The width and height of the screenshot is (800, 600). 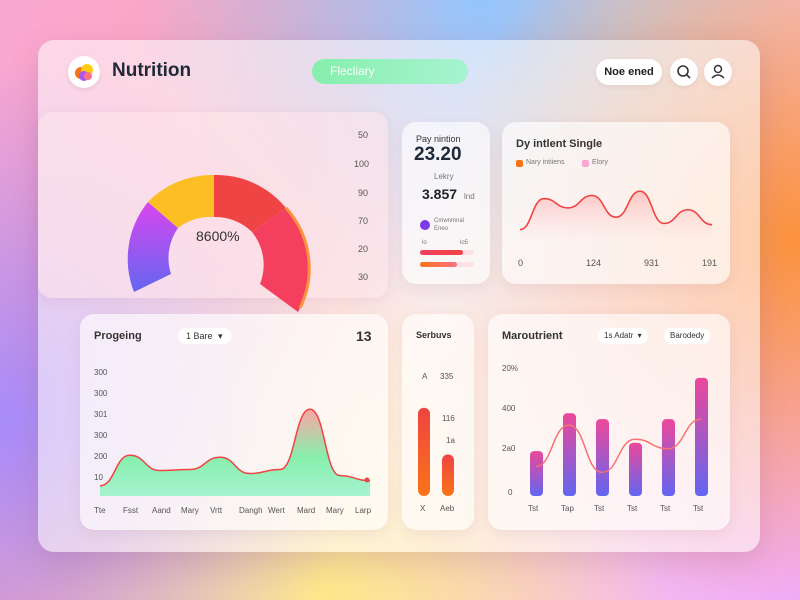 What do you see at coordinates (306, 510) in the screenshot?
I see `progress-xtick: Mard` at bounding box center [306, 510].